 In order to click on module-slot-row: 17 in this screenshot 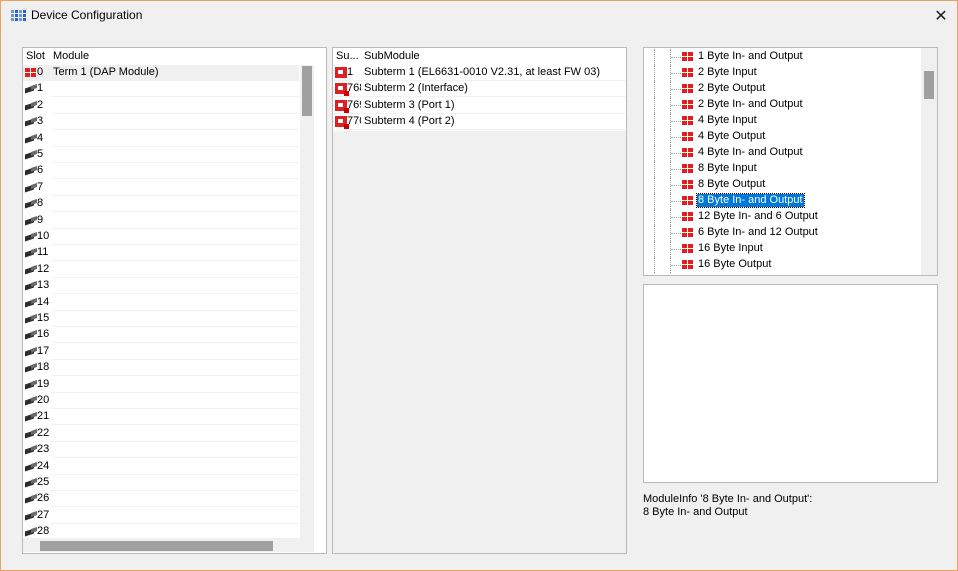, I will do `click(161, 352)`.